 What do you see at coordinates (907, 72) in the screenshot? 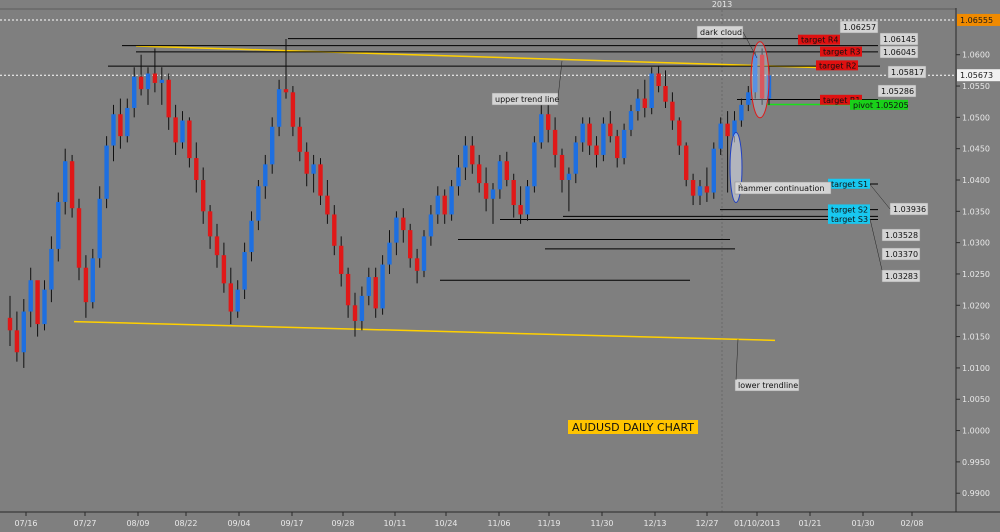
I see `price-level-box-label: 1.05817` at bounding box center [907, 72].